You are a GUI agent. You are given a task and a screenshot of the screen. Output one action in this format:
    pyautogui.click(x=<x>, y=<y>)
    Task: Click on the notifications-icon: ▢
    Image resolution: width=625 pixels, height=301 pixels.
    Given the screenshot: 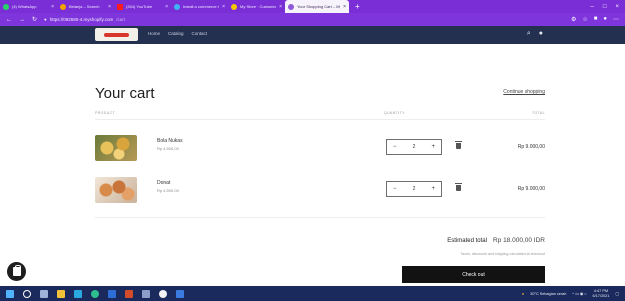 What is the action you would take?
    pyautogui.click(x=617, y=293)
    